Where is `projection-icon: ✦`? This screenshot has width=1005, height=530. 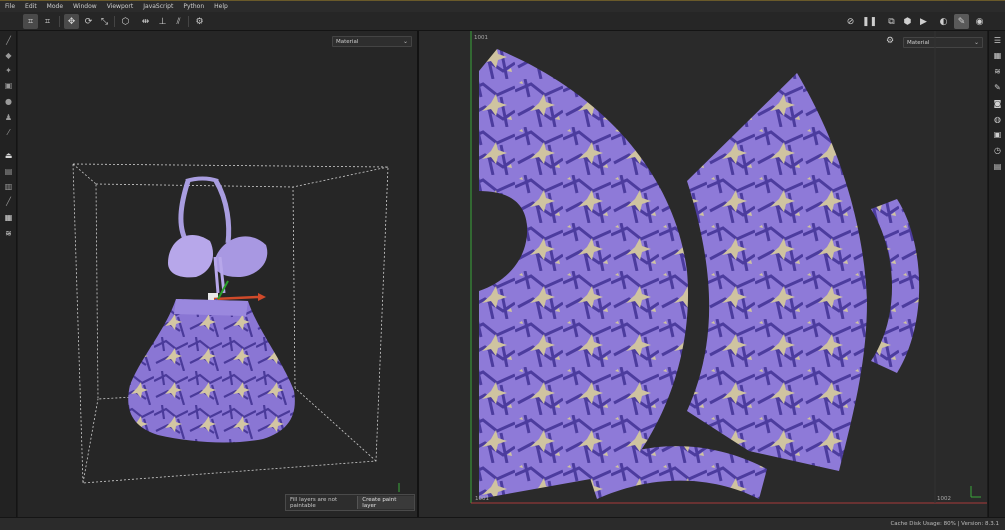
projection-icon: ✦ is located at coordinates (8, 70).